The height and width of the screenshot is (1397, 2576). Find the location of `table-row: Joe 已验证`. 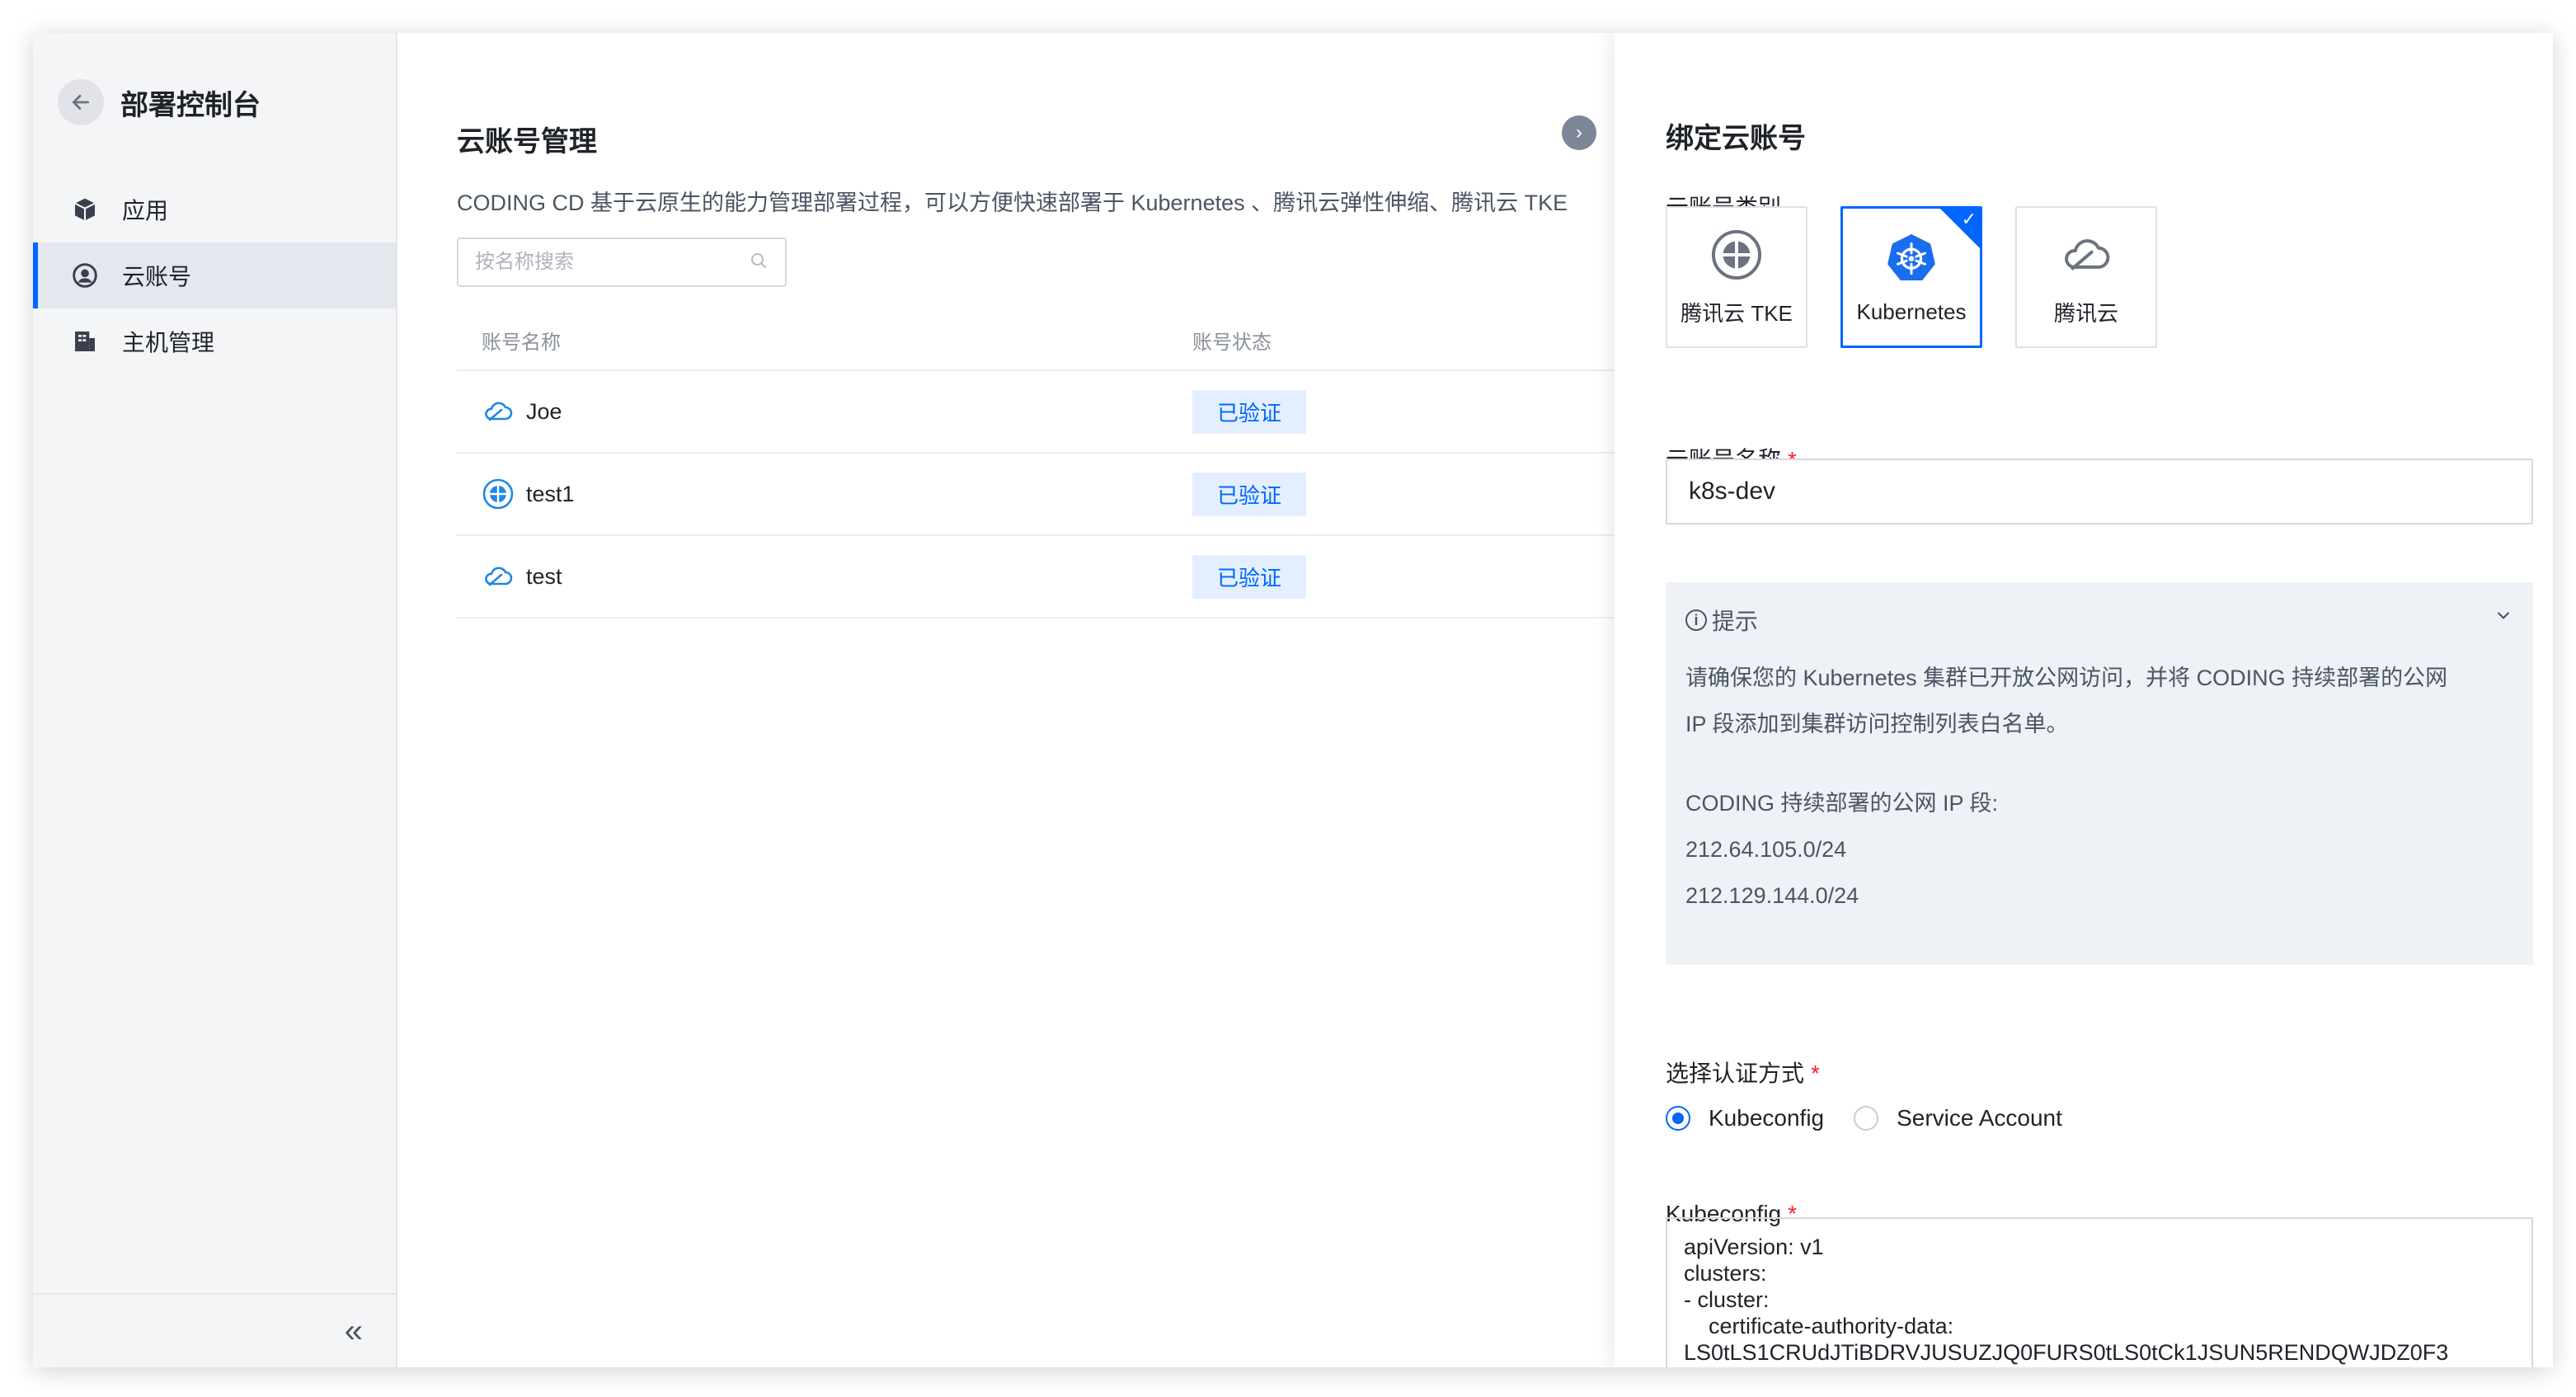

table-row: Joe 已验证 is located at coordinates (1075, 412).